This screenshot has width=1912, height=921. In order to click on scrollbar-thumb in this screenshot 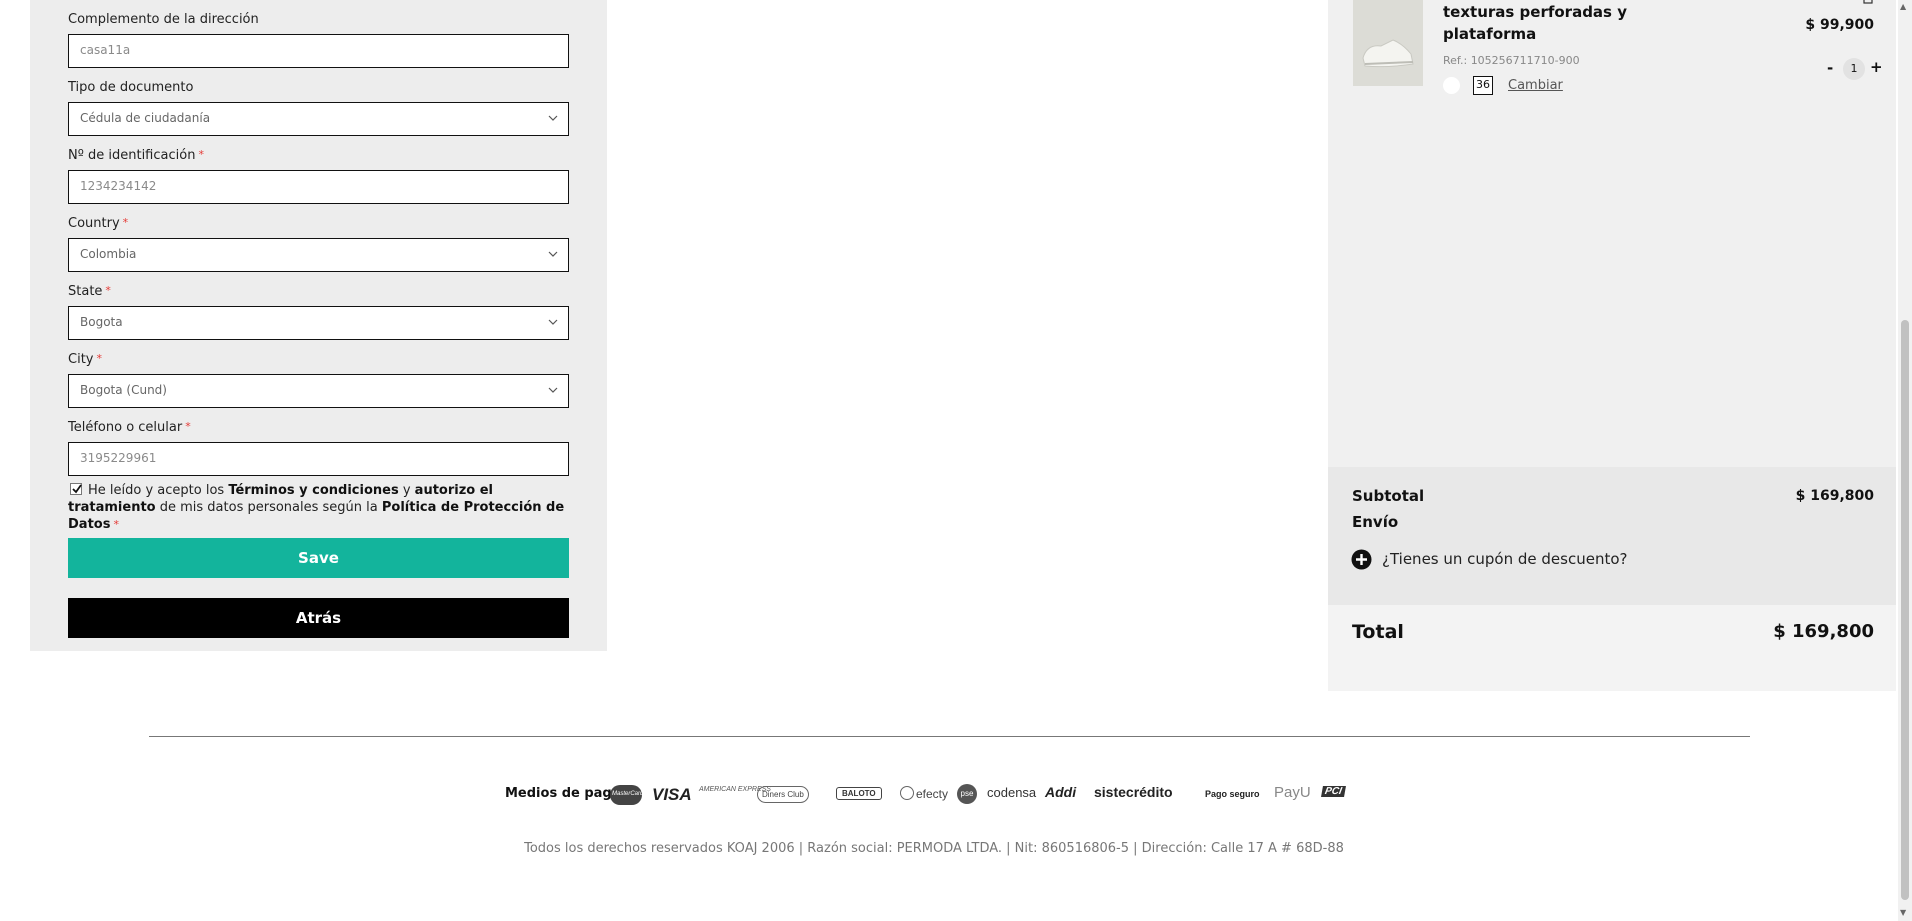, I will do `click(1905, 610)`.